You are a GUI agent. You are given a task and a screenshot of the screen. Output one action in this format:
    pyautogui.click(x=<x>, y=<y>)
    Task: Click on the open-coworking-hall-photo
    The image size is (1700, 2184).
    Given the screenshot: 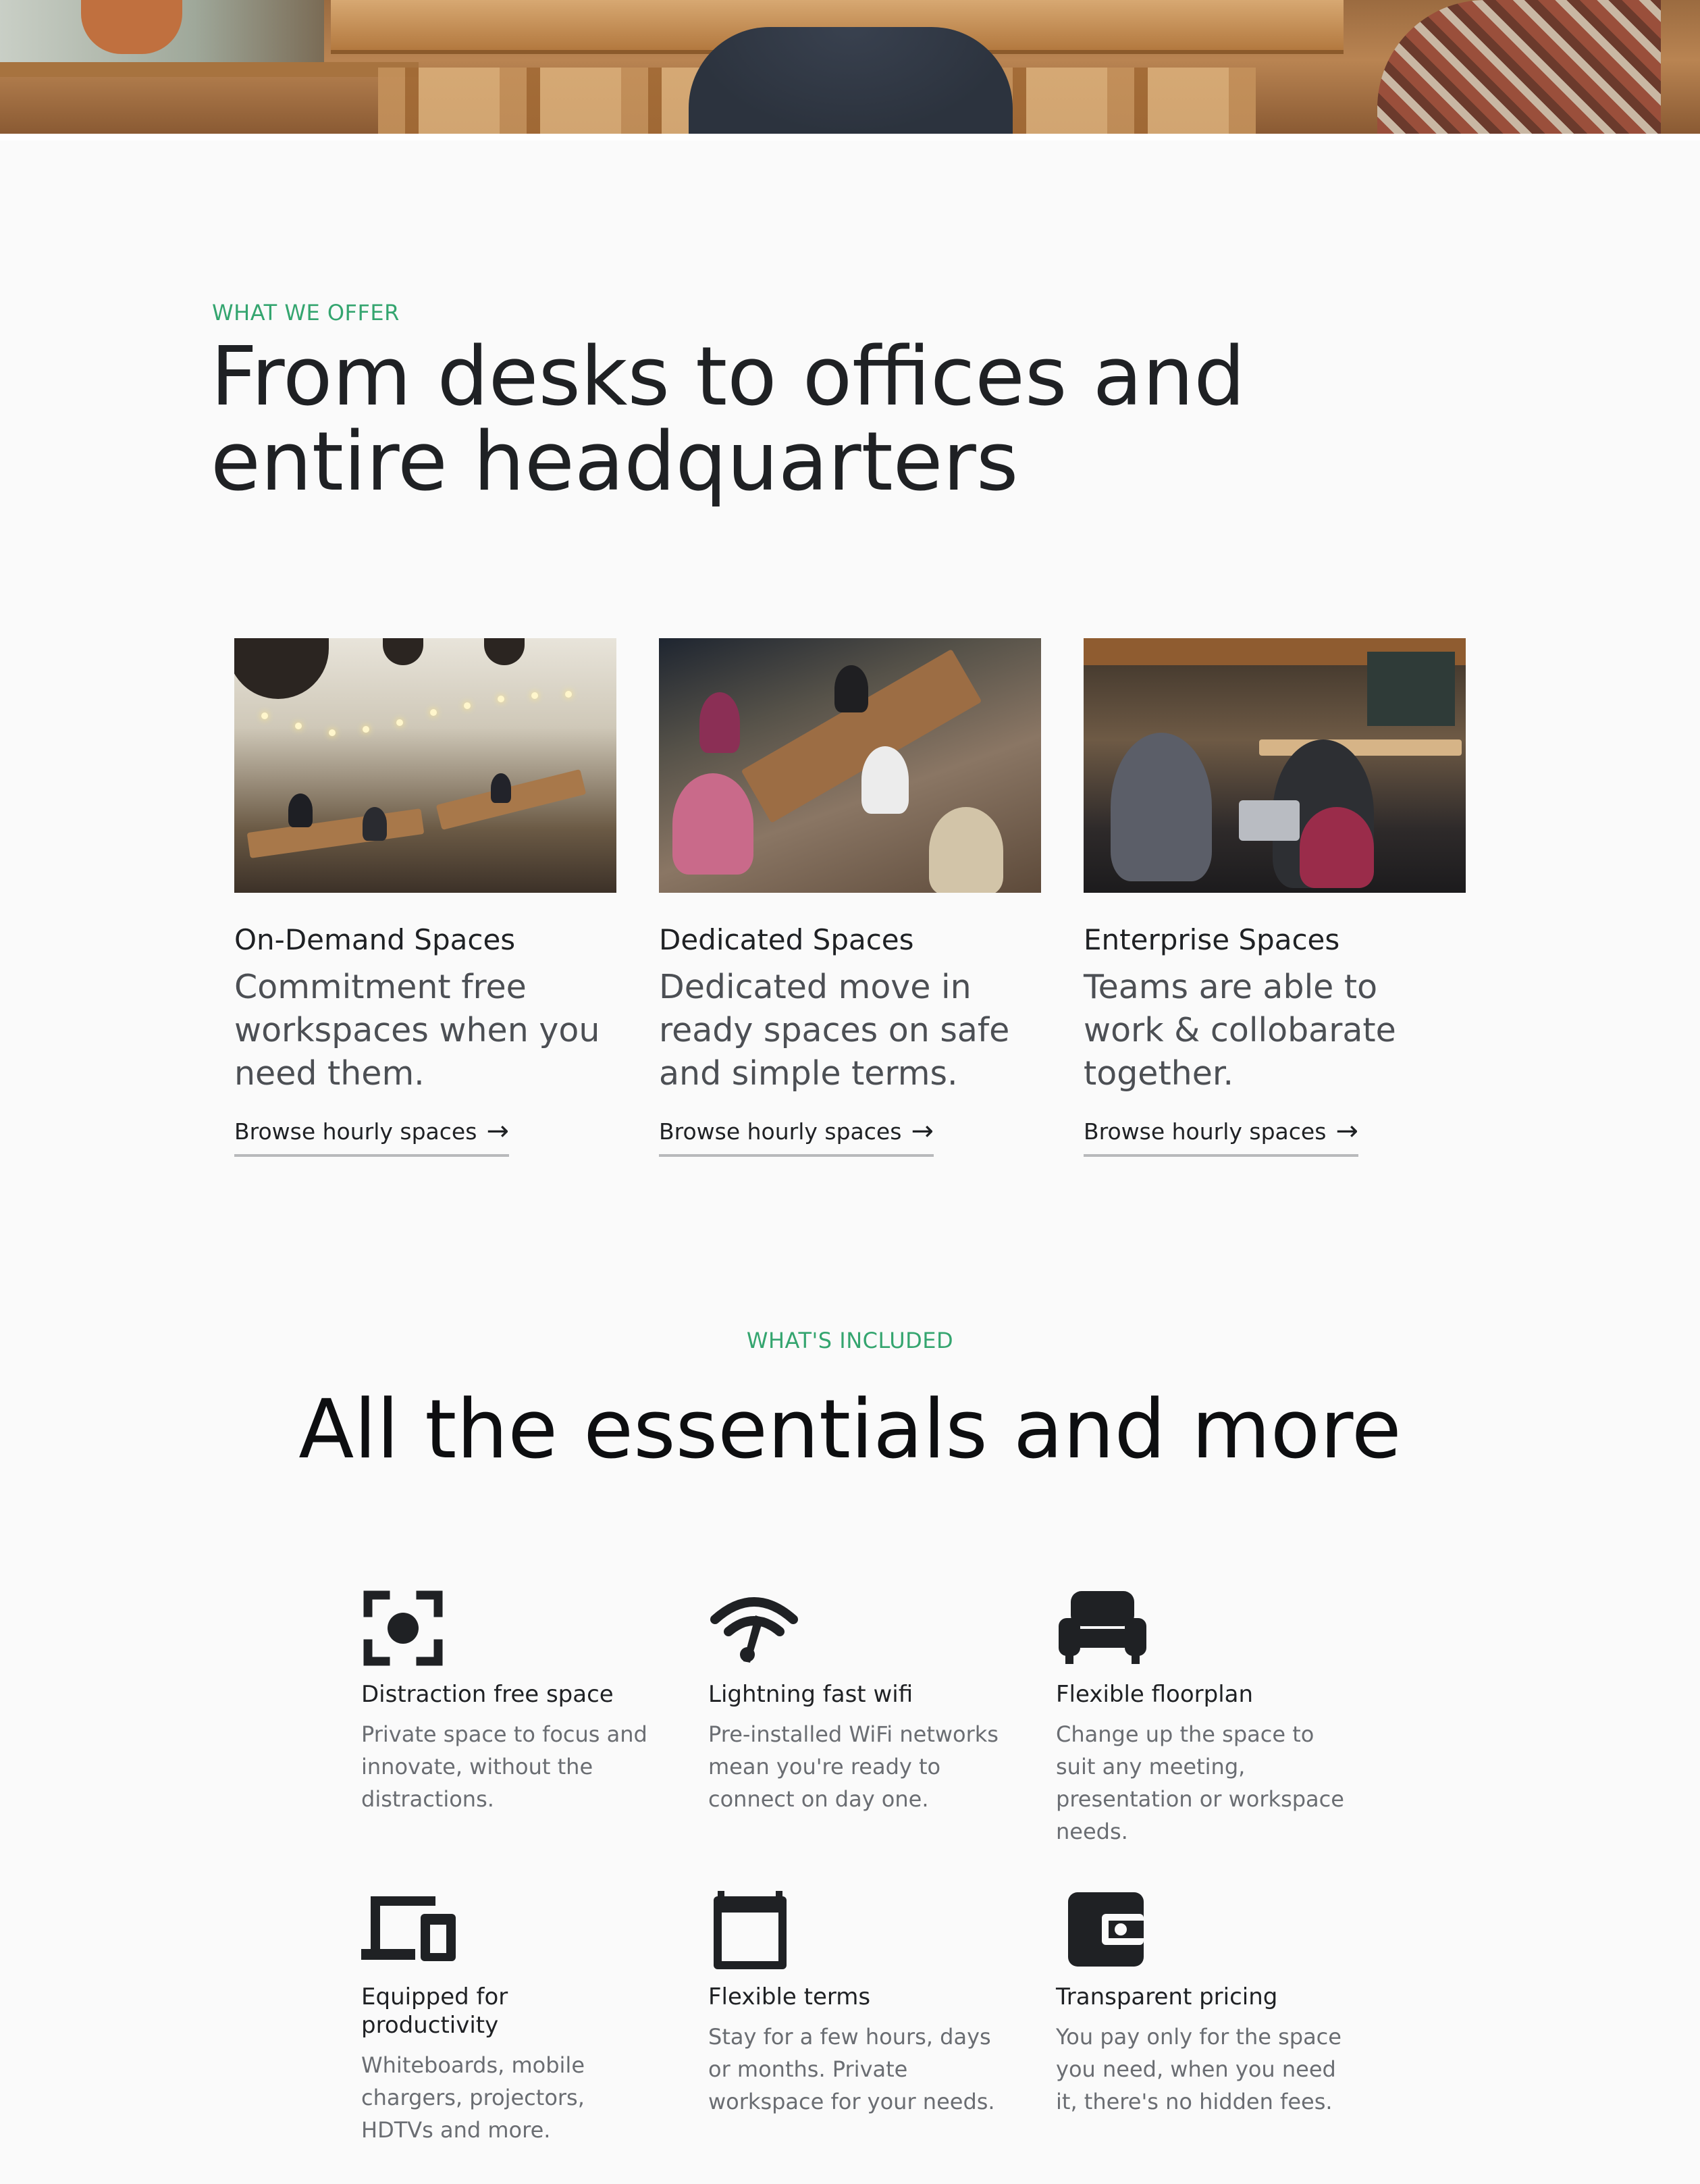 What is the action you would take?
    pyautogui.click(x=425, y=765)
    